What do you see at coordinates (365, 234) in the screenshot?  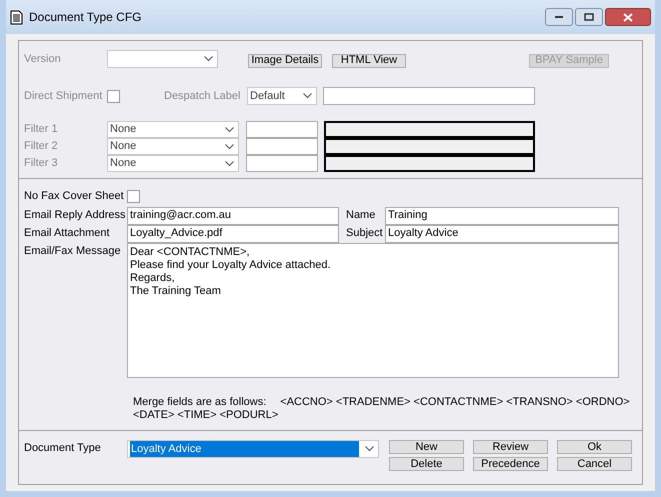 I see `field-label: Subject` at bounding box center [365, 234].